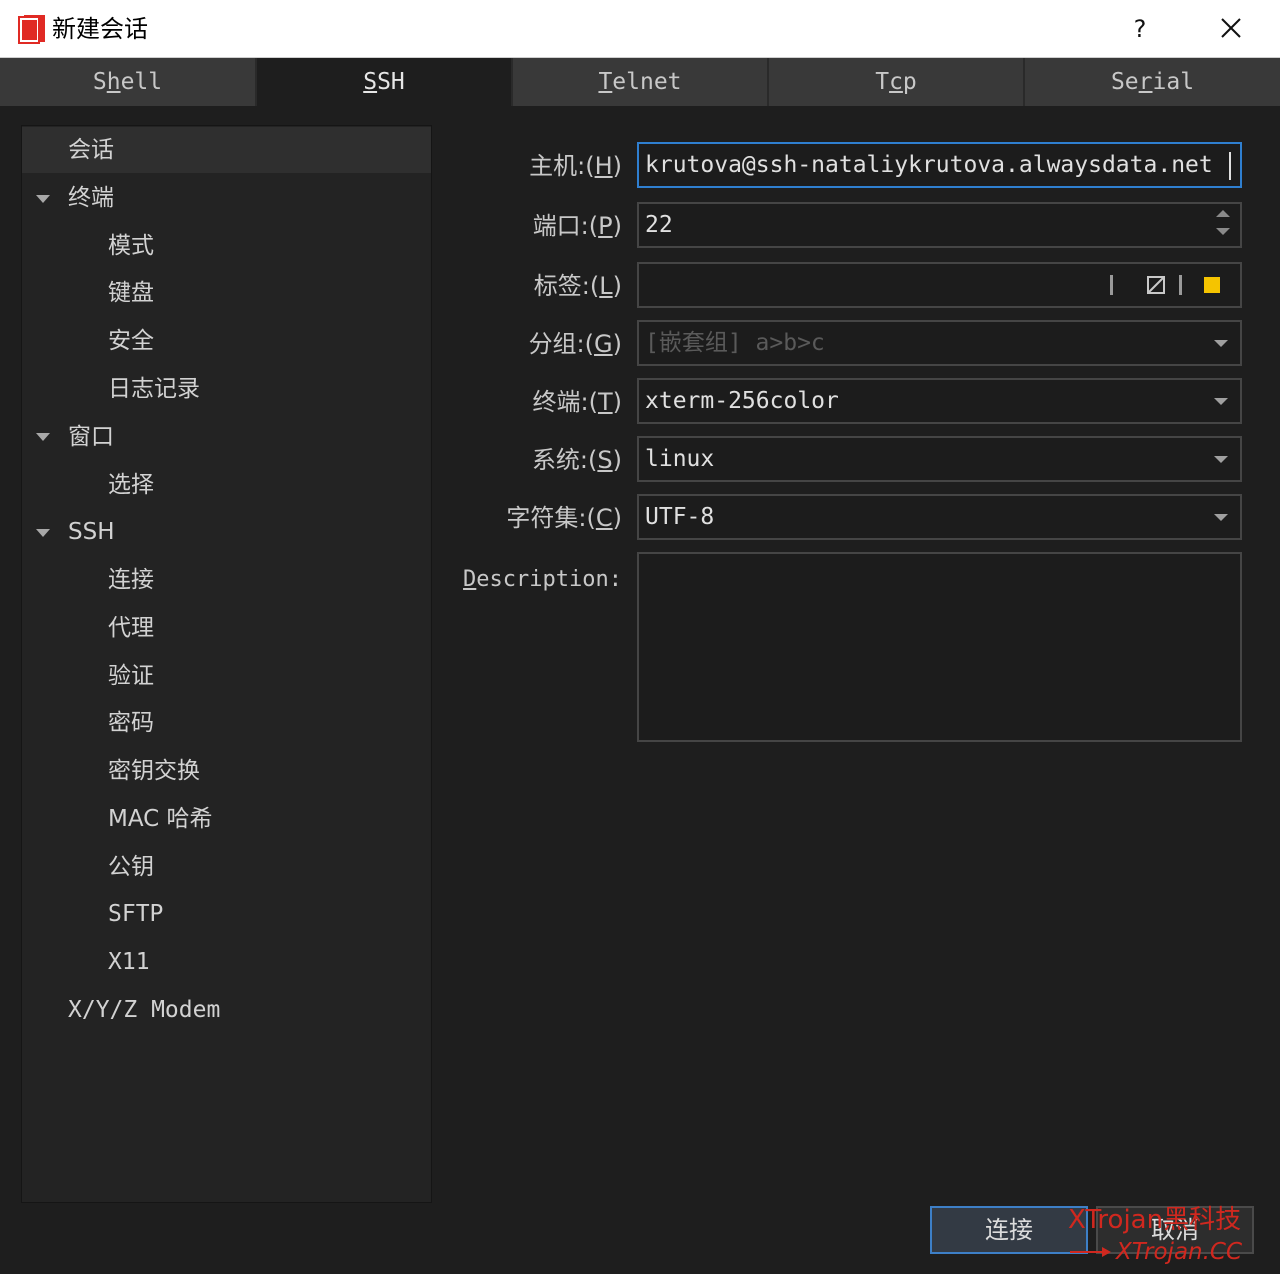  Describe the element at coordinates (91, 437) in the screenshot. I see `tree-item-window: 窗口` at that location.